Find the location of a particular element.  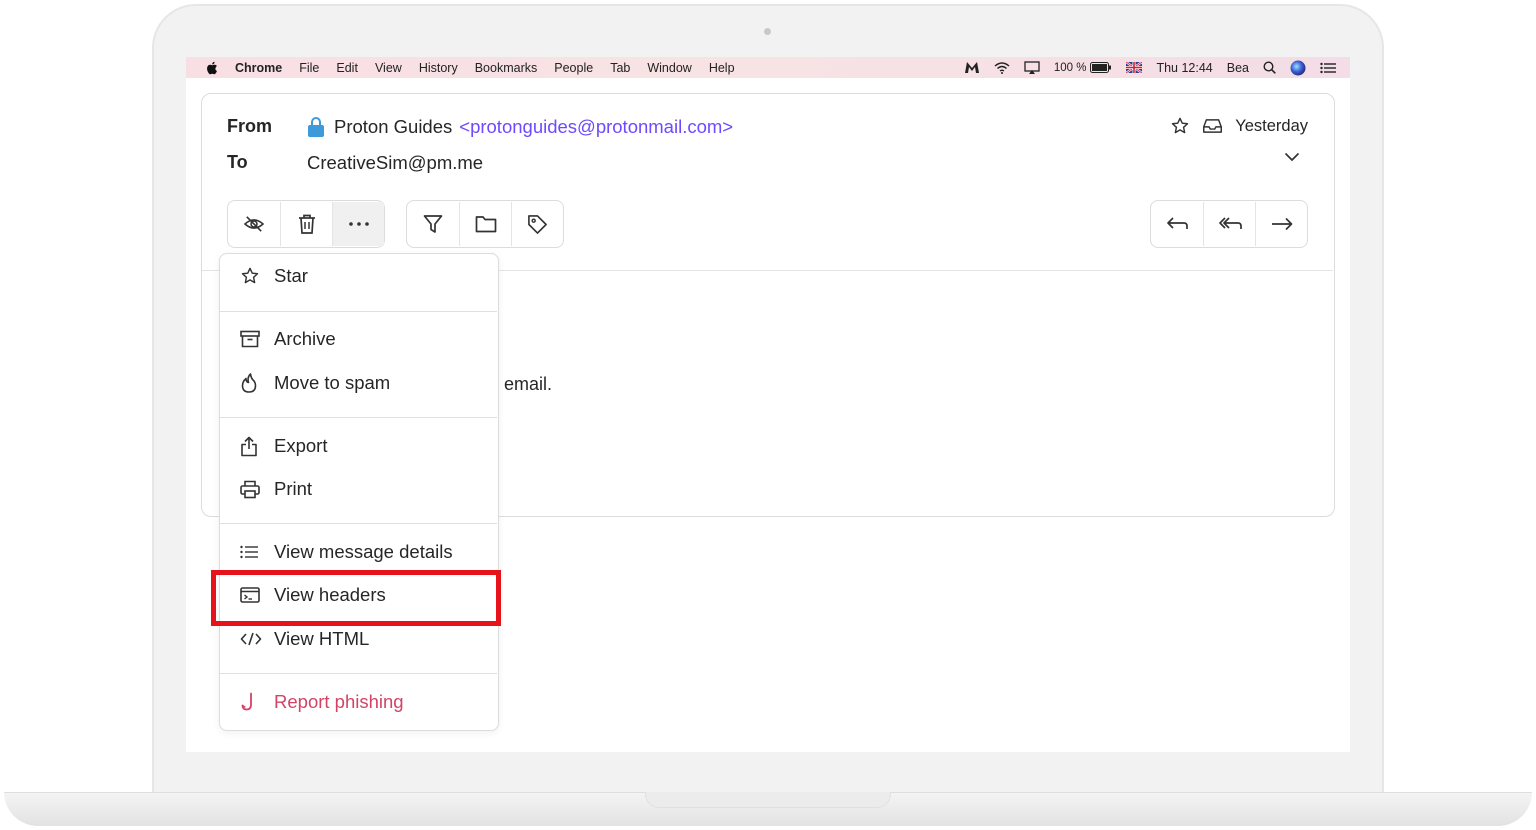

reply-all-icon is located at coordinates (1230, 224).